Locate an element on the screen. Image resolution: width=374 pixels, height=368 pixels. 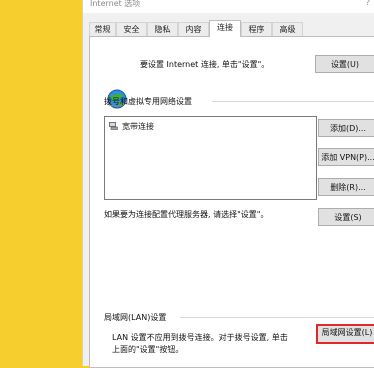
proxy-hint-text: 如果要为连接配置代理服务器, 请选择"设置"。 is located at coordinates (186, 214).